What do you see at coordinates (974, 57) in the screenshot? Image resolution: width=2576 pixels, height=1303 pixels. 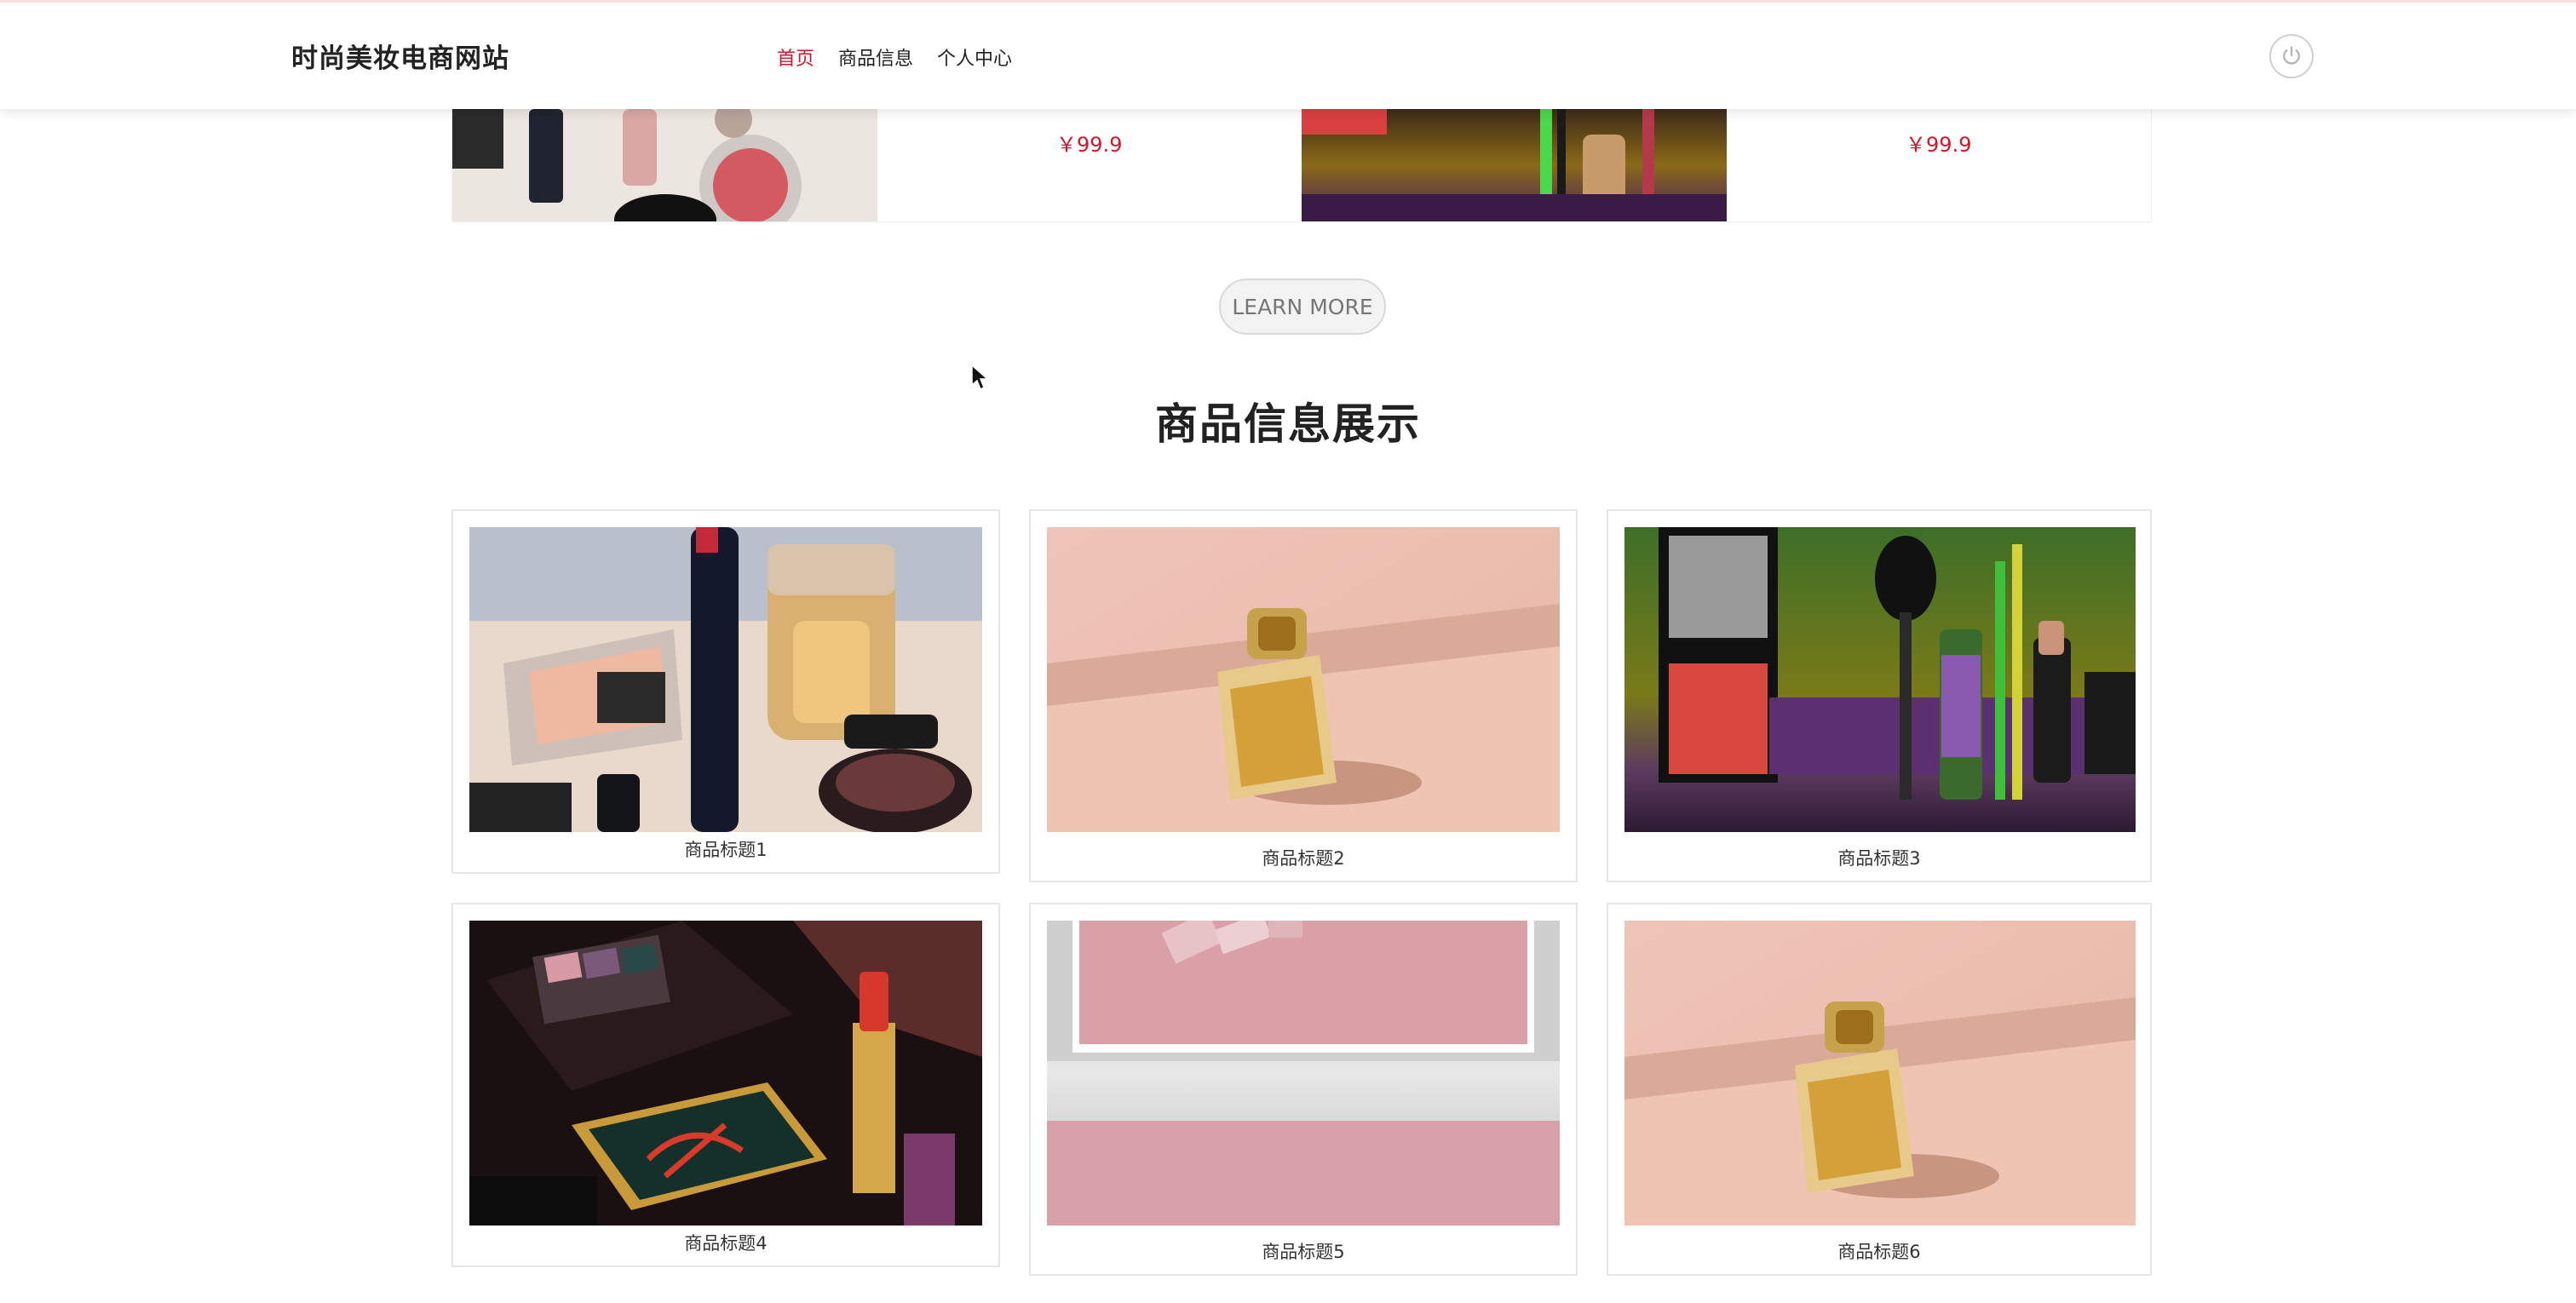 I see `nav-item-profile: 个人中心` at bounding box center [974, 57].